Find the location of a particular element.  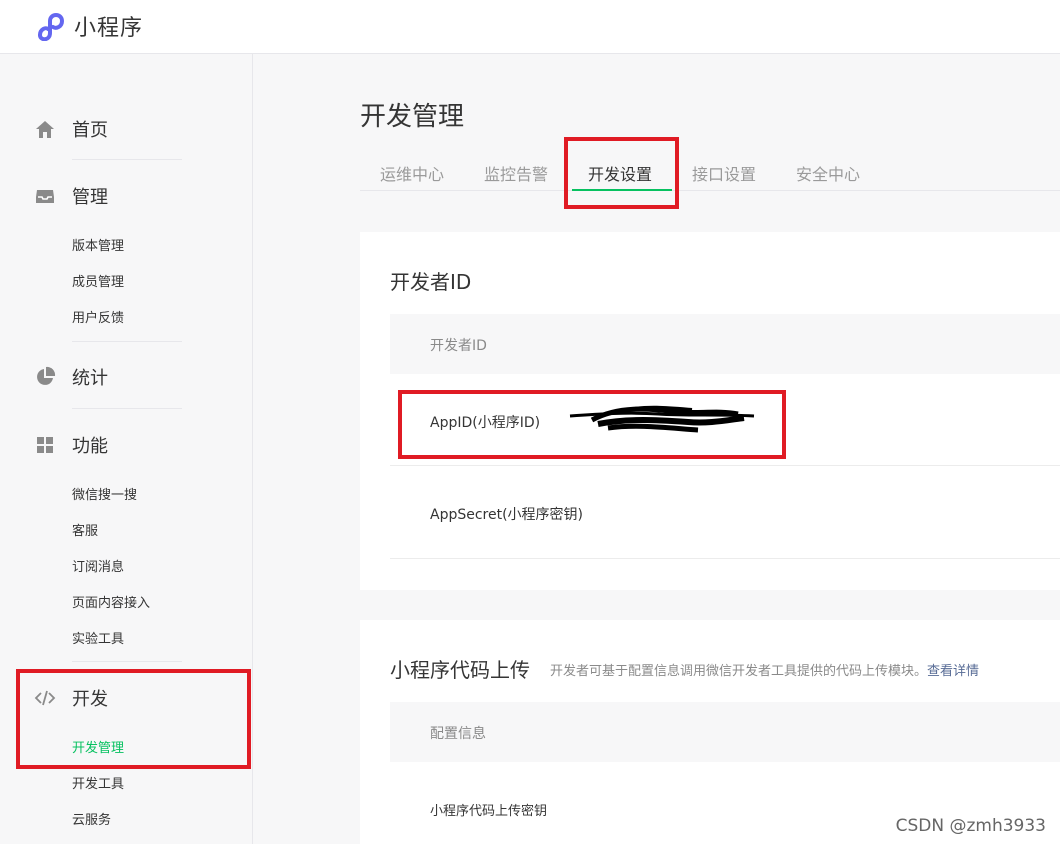

top-bar: 小程序 is located at coordinates (530, 27).